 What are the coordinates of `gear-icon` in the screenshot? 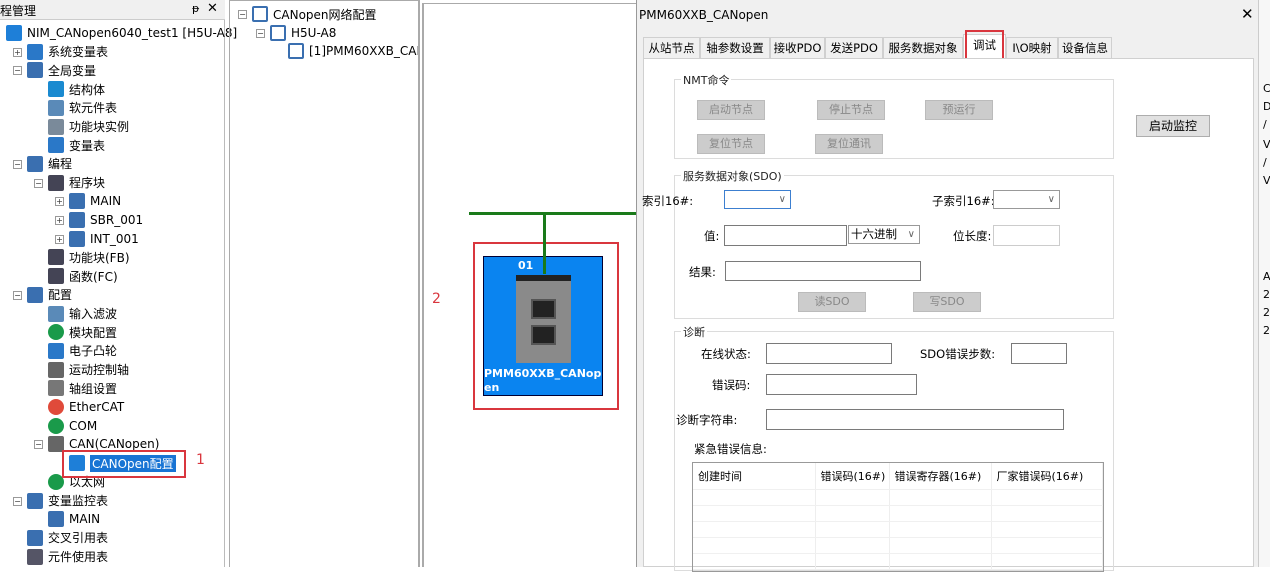 It's located at (56, 388).